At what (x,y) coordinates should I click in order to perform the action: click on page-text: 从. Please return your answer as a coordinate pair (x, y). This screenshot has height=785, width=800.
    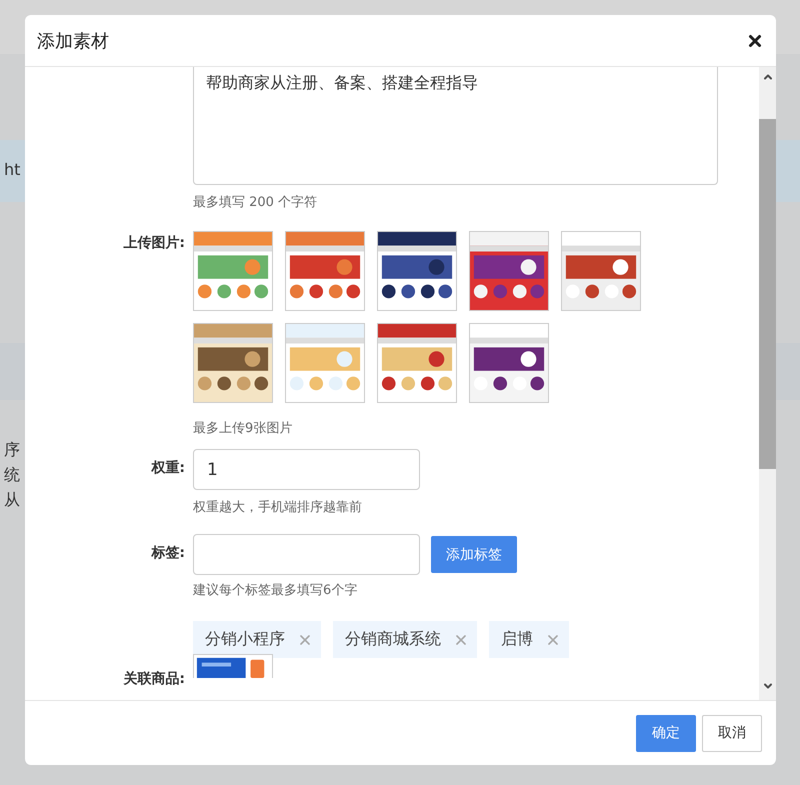
    Looking at the image, I should click on (12, 500).